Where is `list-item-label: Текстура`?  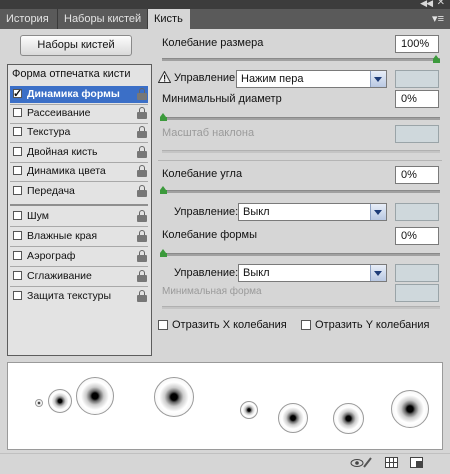 list-item-label: Текстура is located at coordinates (49, 132).